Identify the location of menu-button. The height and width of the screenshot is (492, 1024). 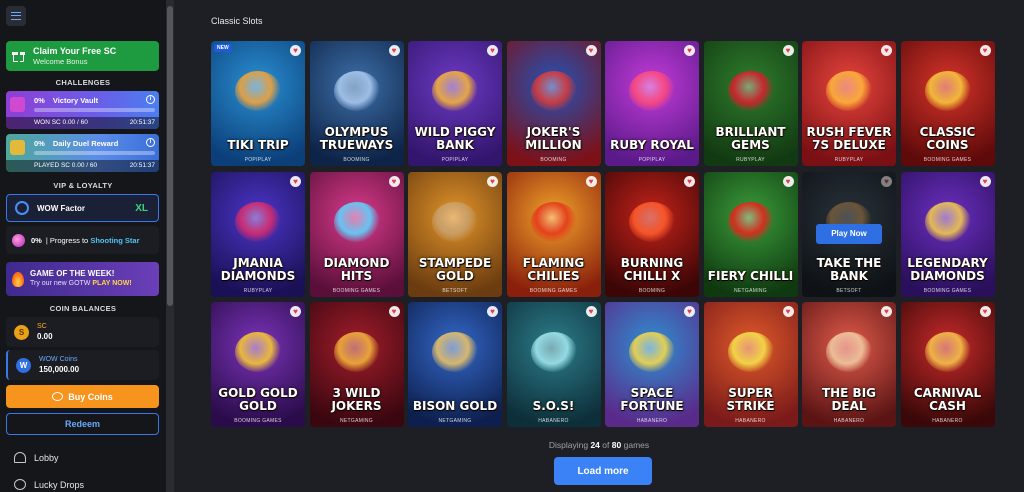
(16, 16).